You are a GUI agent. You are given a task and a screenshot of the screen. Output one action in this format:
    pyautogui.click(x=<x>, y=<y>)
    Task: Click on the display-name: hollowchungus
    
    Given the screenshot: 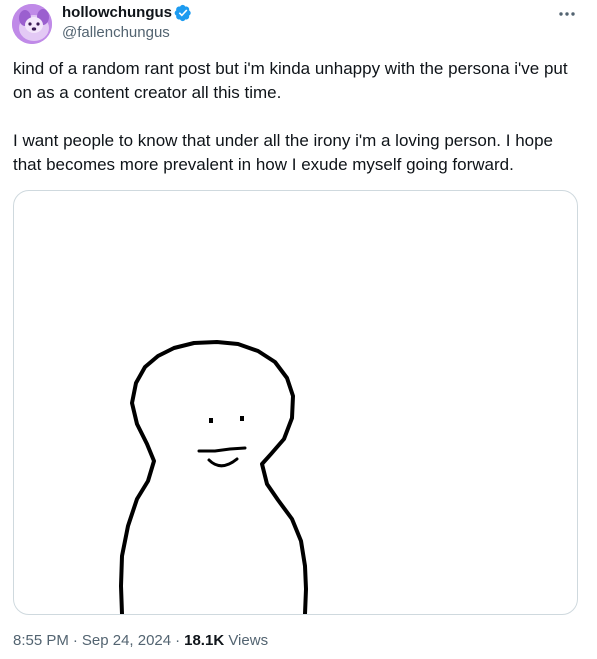 What is the action you would take?
    pyautogui.click(x=117, y=13)
    